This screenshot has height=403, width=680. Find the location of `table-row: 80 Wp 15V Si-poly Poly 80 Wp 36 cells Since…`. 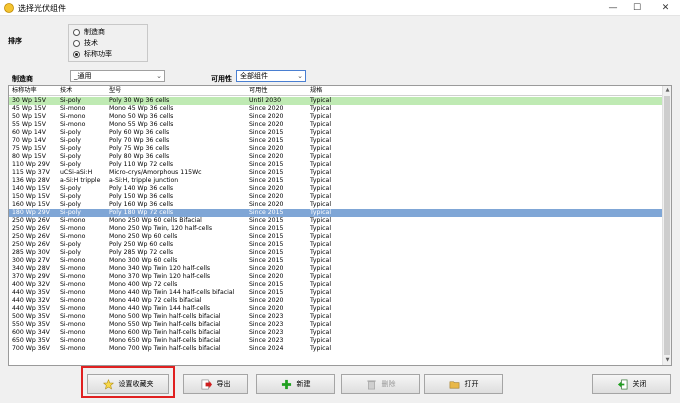

table-row: 80 Wp 15V Si-poly Poly 80 Wp 36 cells Since… is located at coordinates (336, 157).